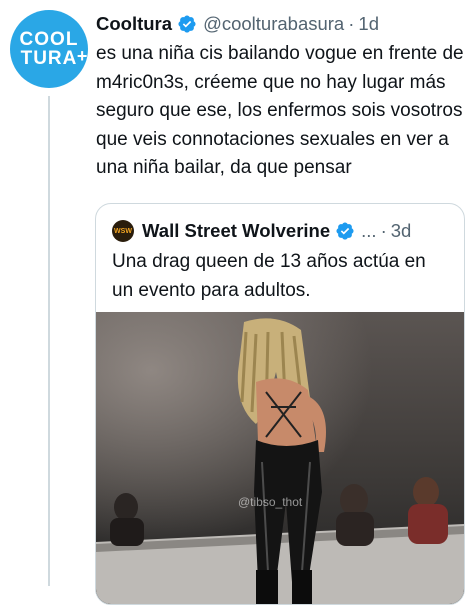 This screenshot has width=474, height=605. Describe the element at coordinates (368, 24) in the screenshot. I see `timestamp: 1d` at that location.